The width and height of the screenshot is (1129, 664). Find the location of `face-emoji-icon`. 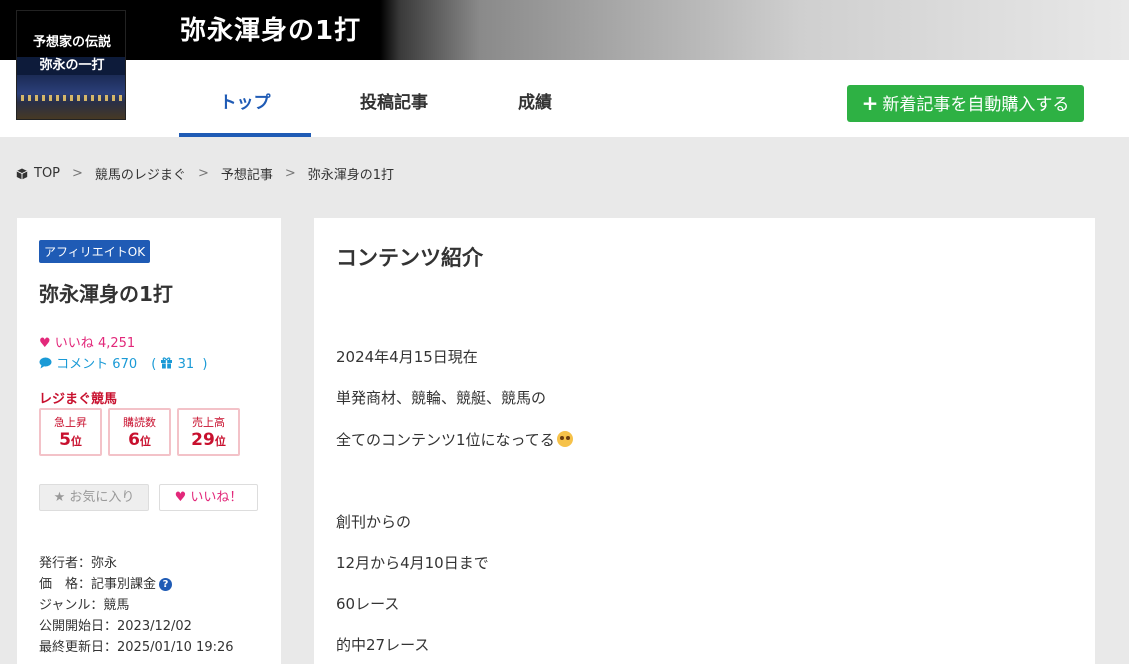

face-emoji-icon is located at coordinates (564, 439).